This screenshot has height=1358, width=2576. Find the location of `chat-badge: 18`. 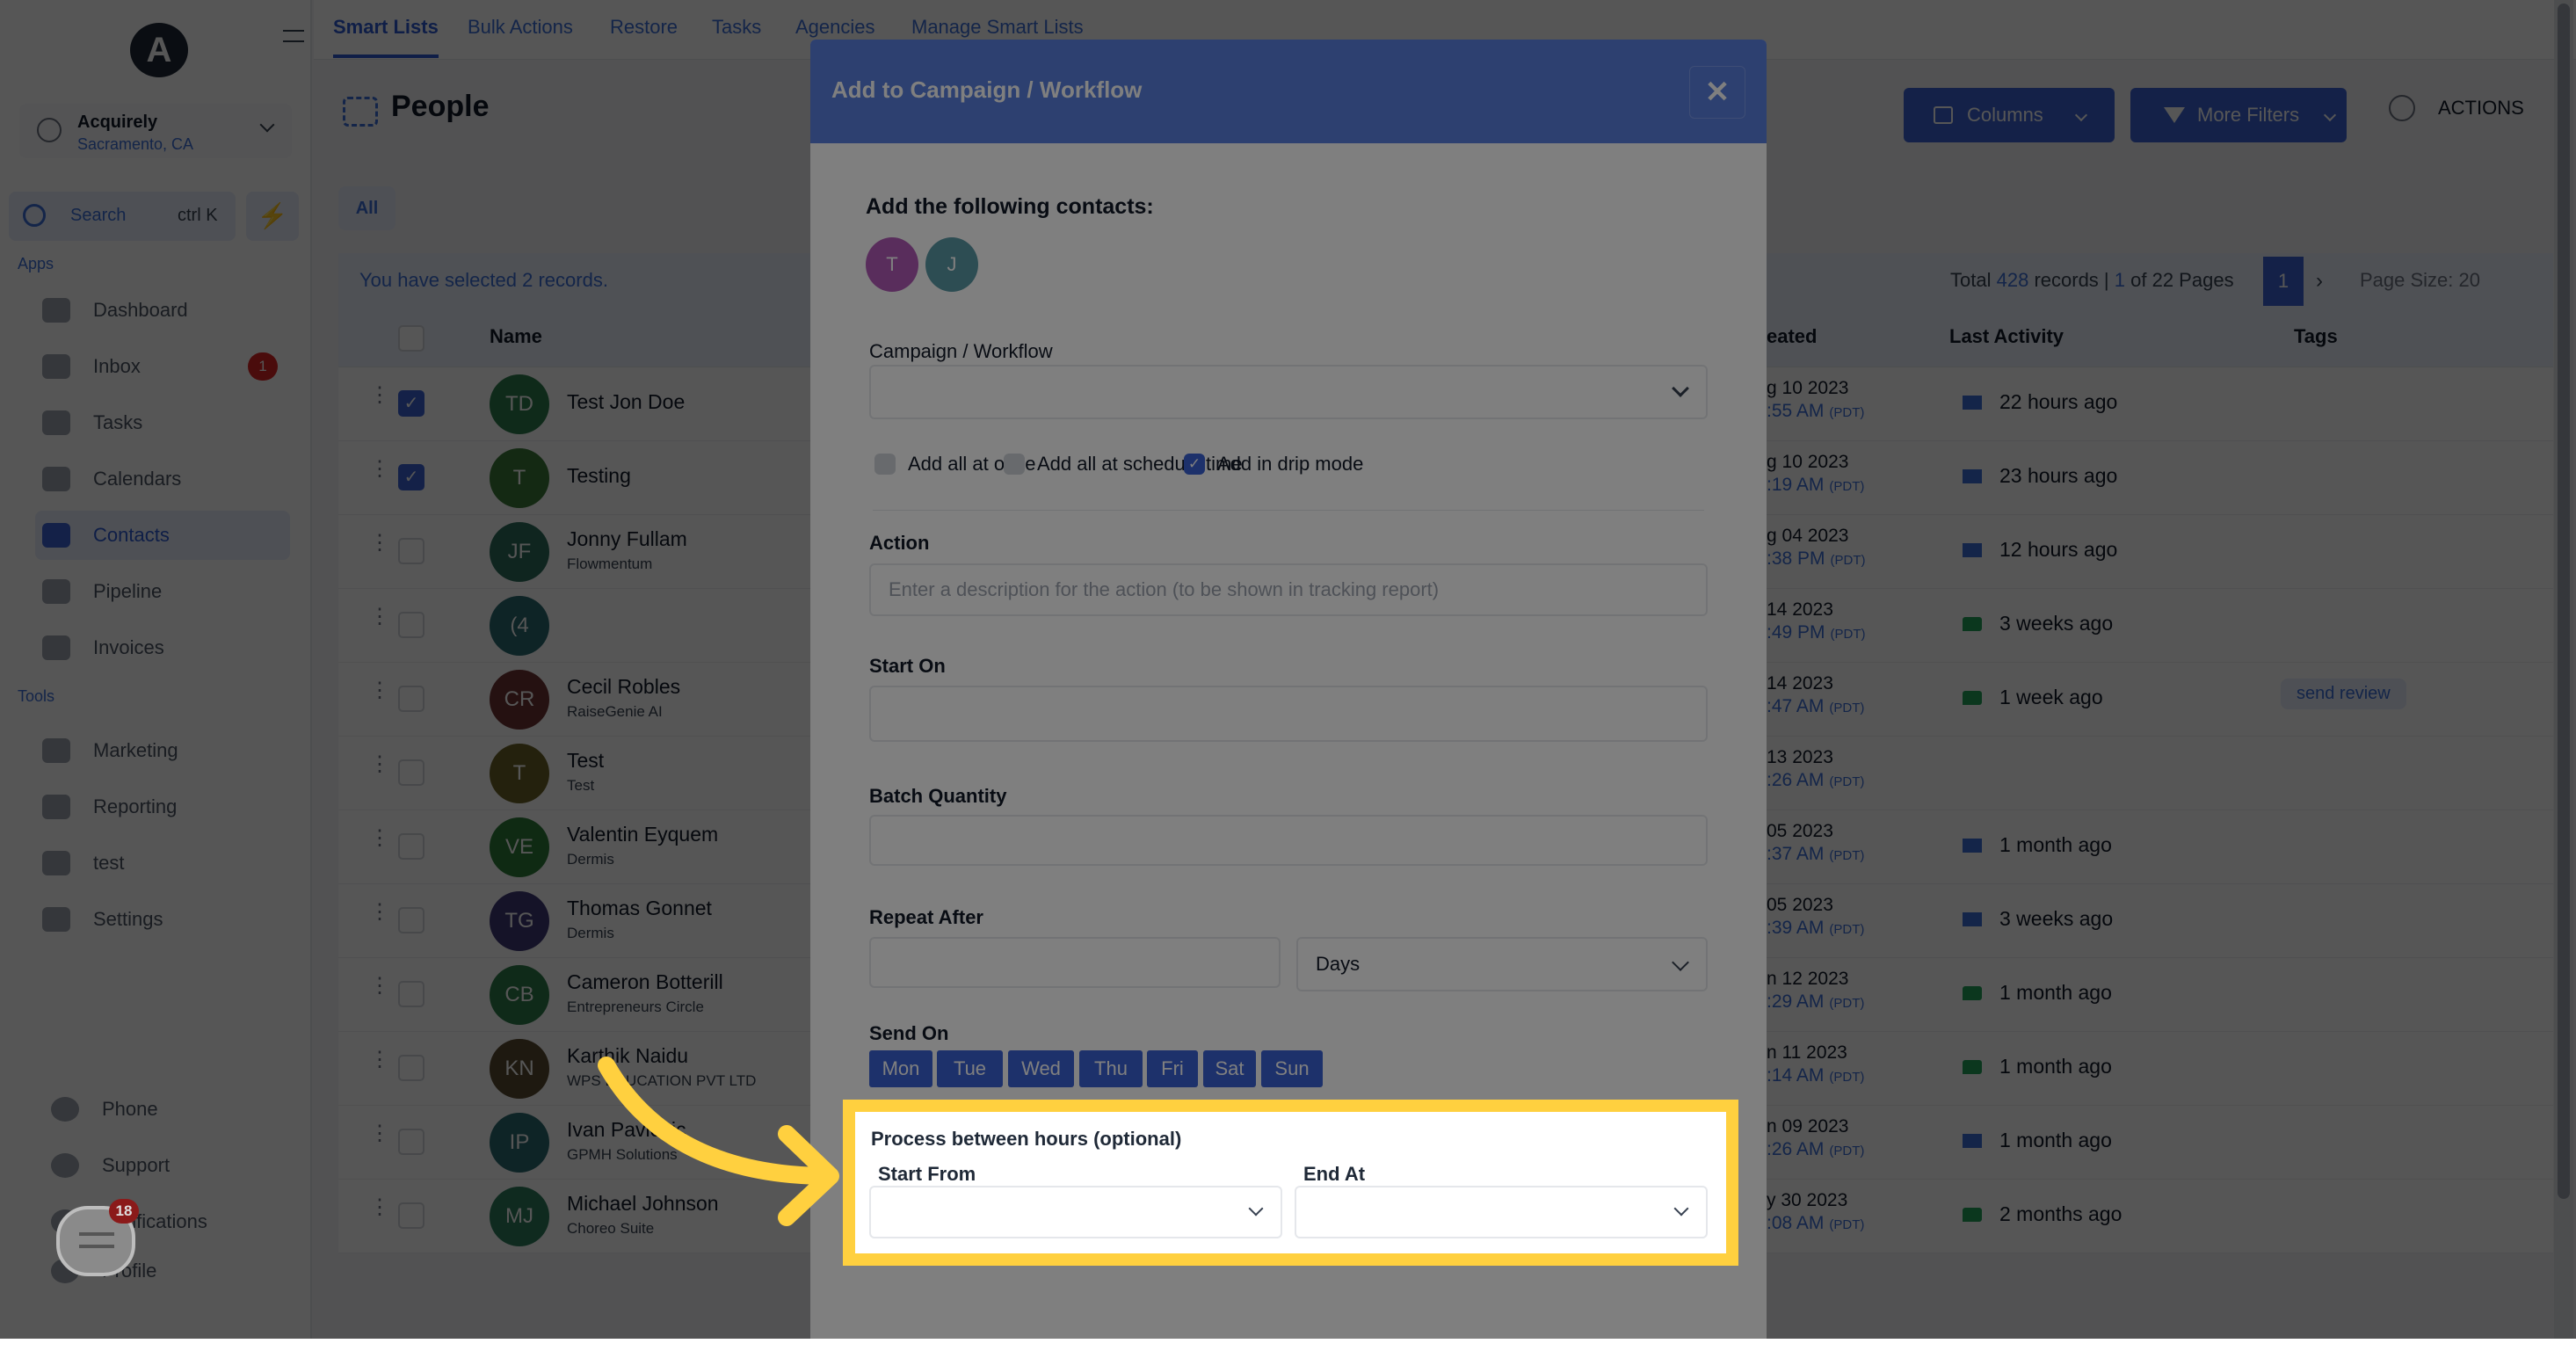

chat-badge: 18 is located at coordinates (124, 1211).